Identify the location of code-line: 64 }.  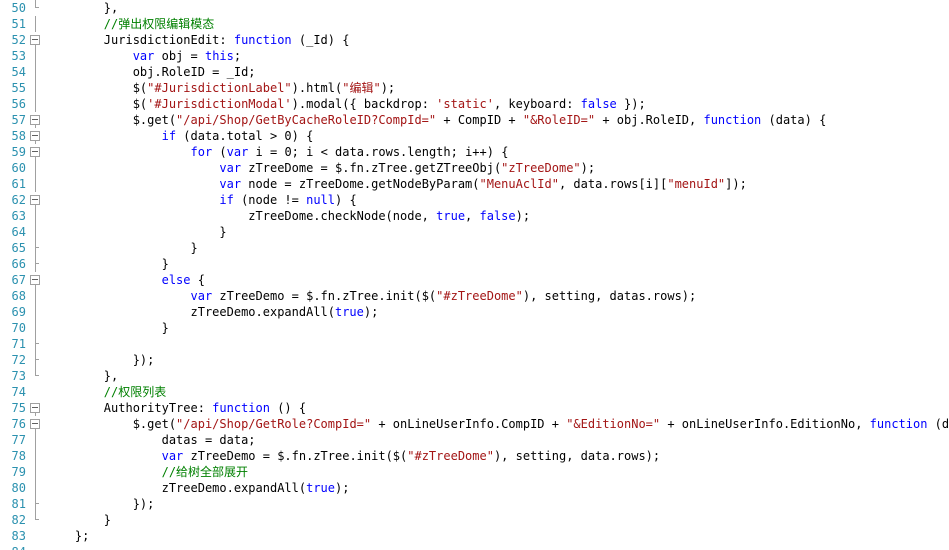
(474, 232).